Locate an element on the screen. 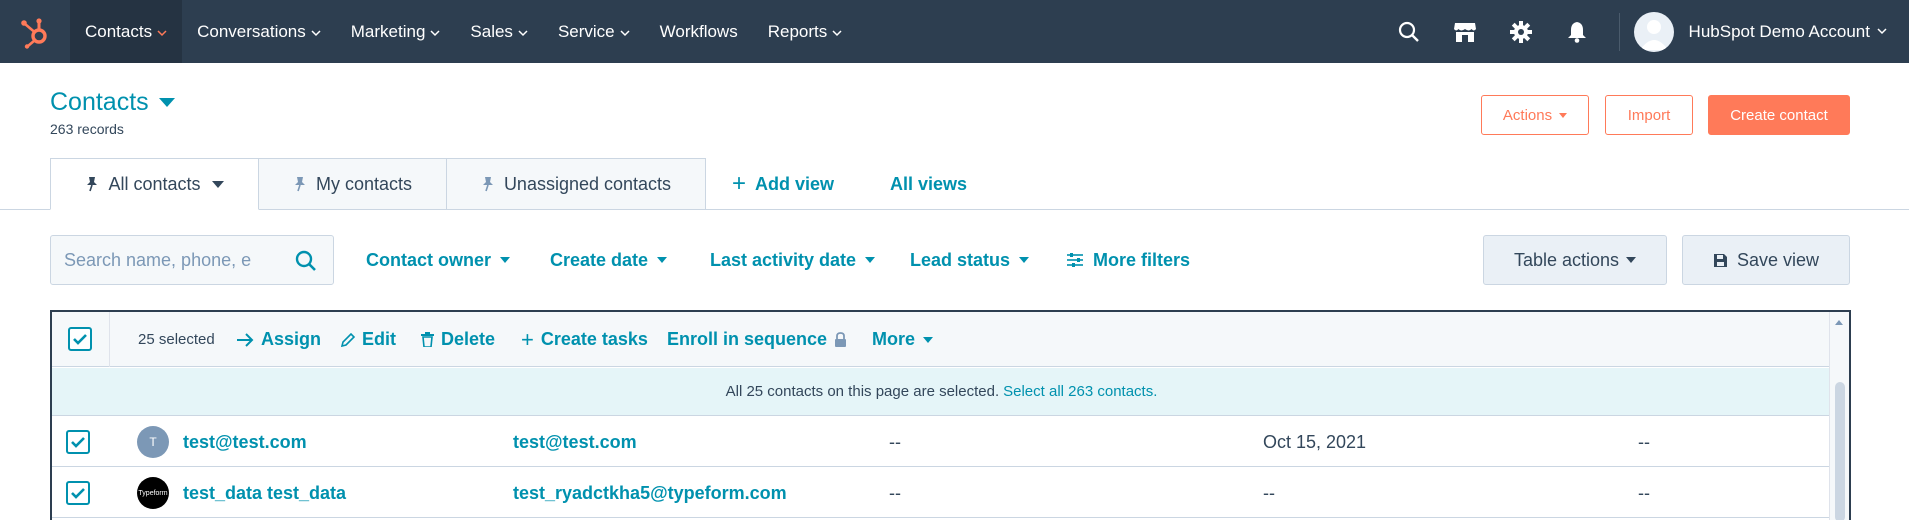  tab-my-contacts-label: My contacts is located at coordinates (364, 183).